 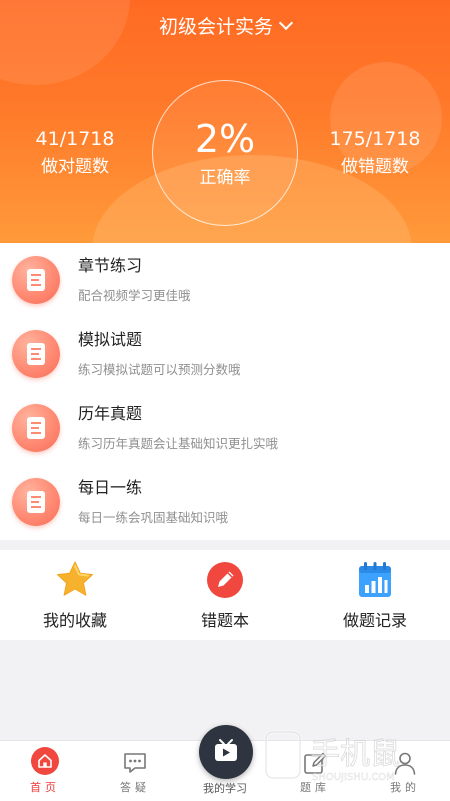 I want to click on tool-label: 我的收藏, so click(x=74, y=620).